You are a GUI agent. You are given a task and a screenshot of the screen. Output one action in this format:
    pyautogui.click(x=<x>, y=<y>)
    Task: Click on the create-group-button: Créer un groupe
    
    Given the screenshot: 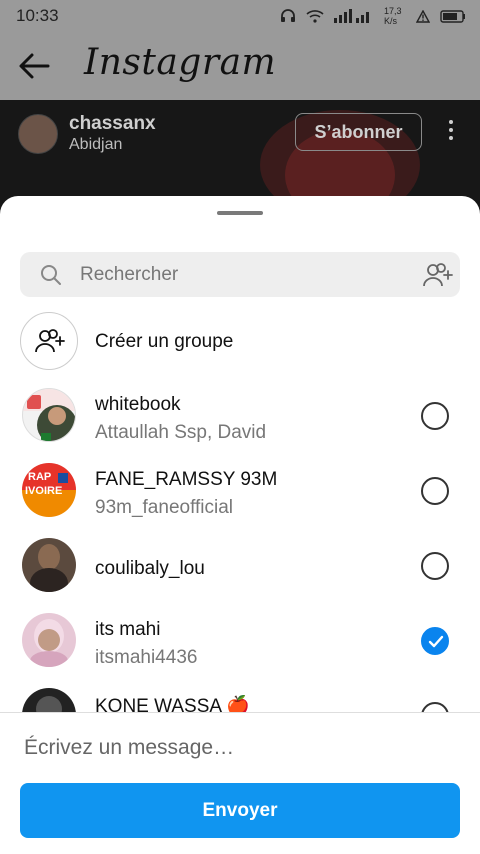 What is the action you would take?
    pyautogui.click(x=240, y=343)
    